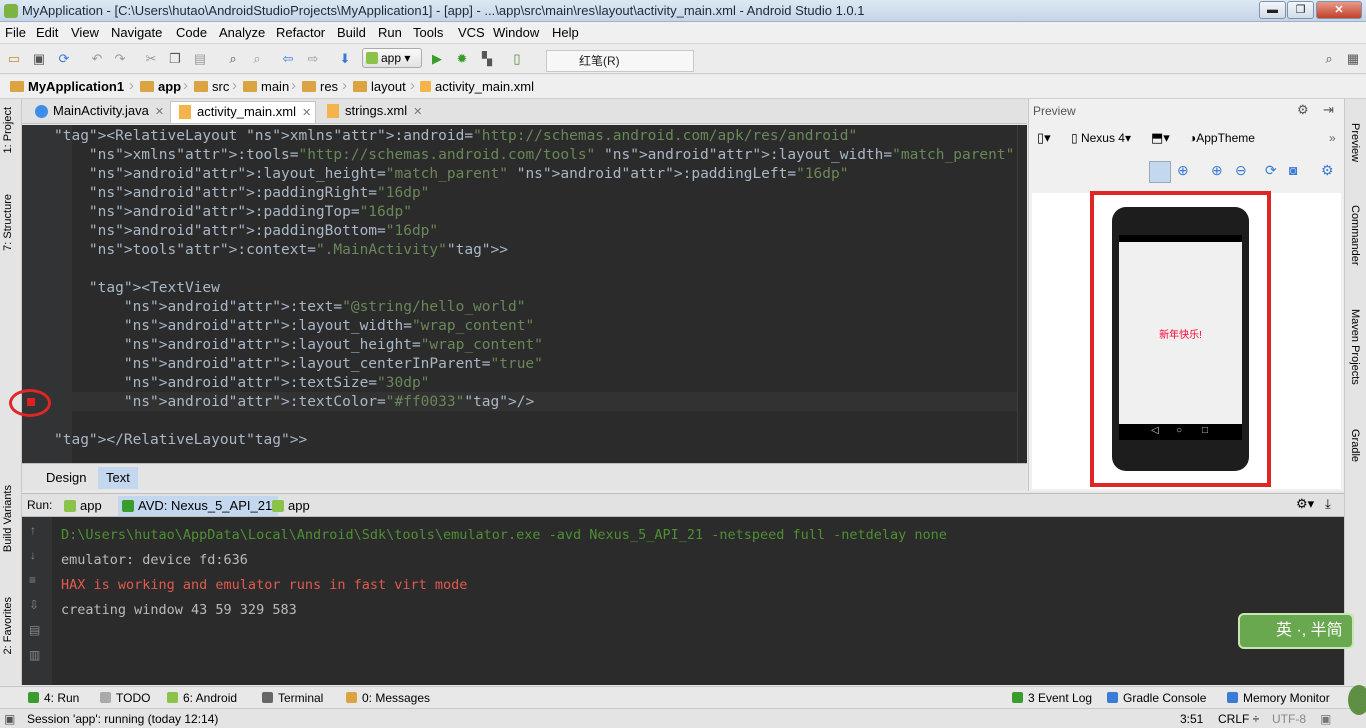 The width and height of the screenshot is (1366, 728). I want to click on tool-memory-monitor: Memory Monitor, so click(1278, 698).